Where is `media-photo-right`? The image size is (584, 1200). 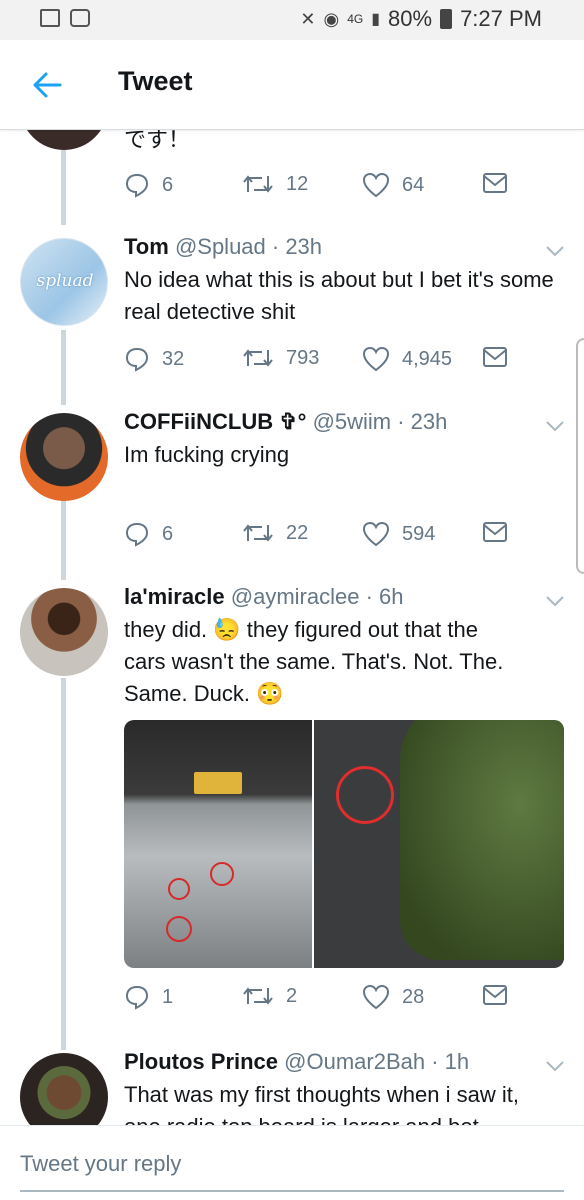
media-photo-right is located at coordinates (439, 844).